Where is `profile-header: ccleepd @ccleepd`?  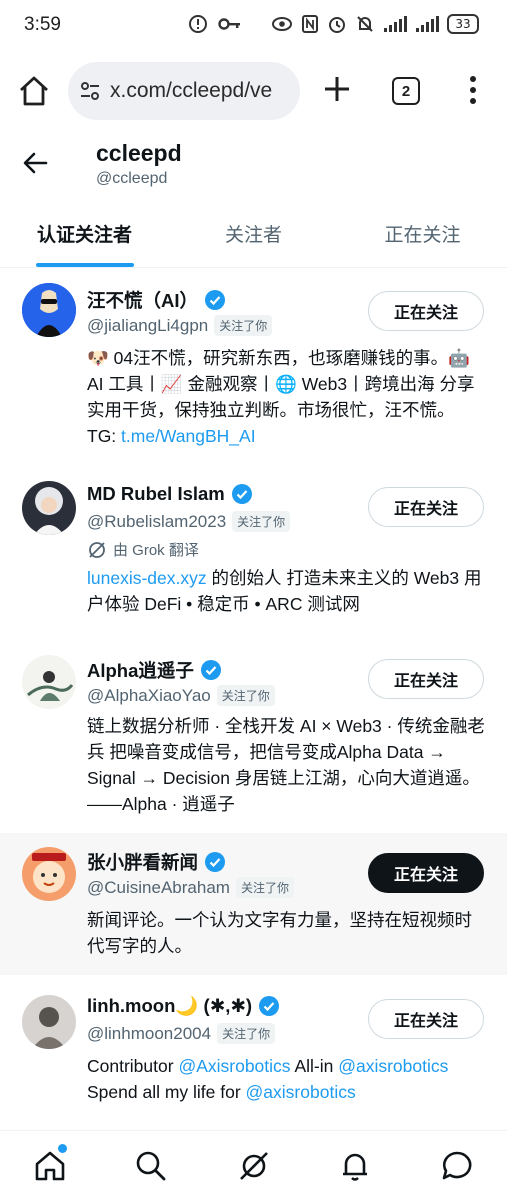
profile-header: ccleepd @ccleepd is located at coordinates (253, 163).